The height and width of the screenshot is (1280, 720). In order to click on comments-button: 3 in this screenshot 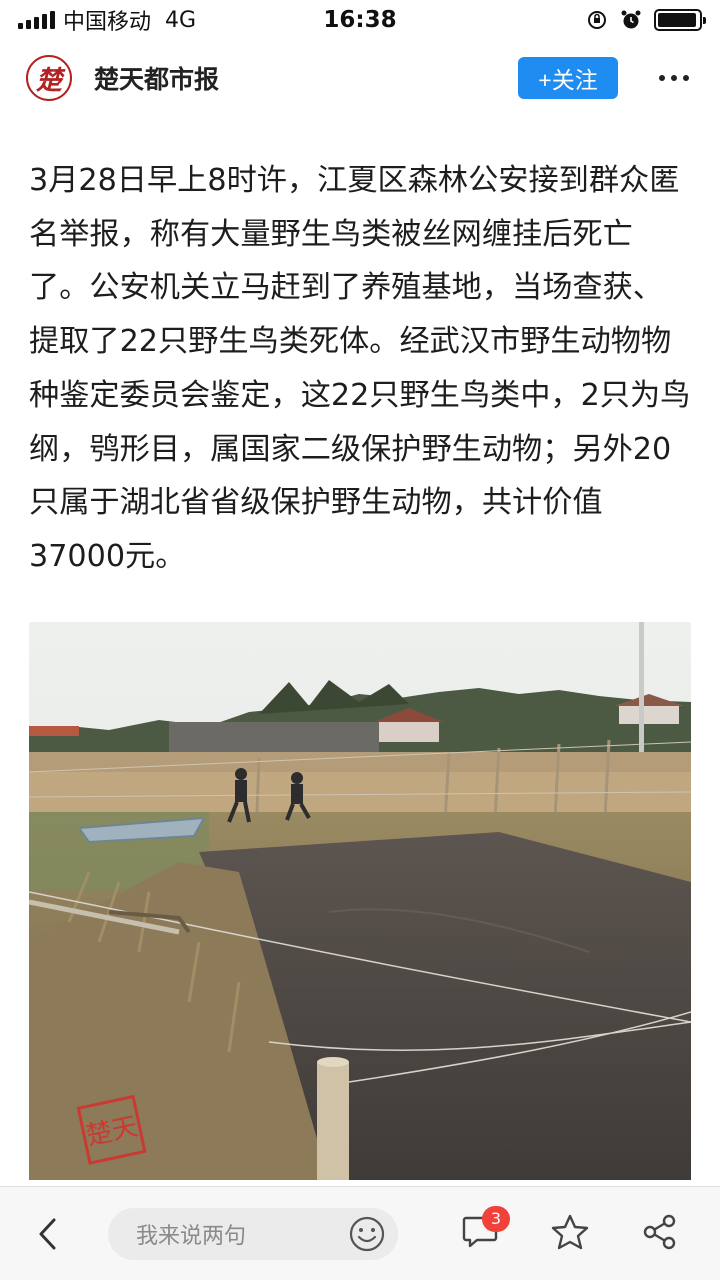, I will do `click(480, 1234)`.